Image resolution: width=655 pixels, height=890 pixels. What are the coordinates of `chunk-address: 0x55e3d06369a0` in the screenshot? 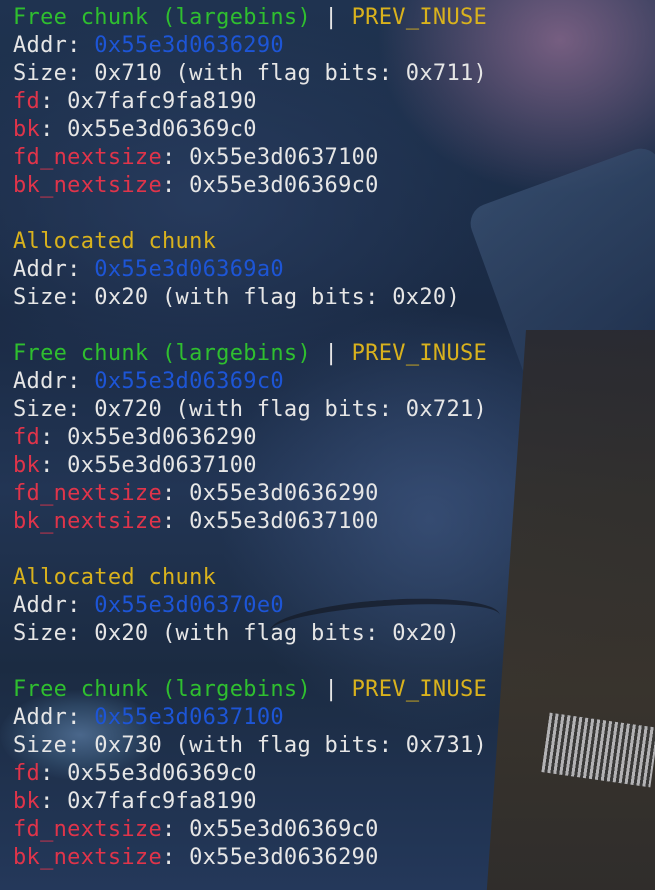 It's located at (189, 269).